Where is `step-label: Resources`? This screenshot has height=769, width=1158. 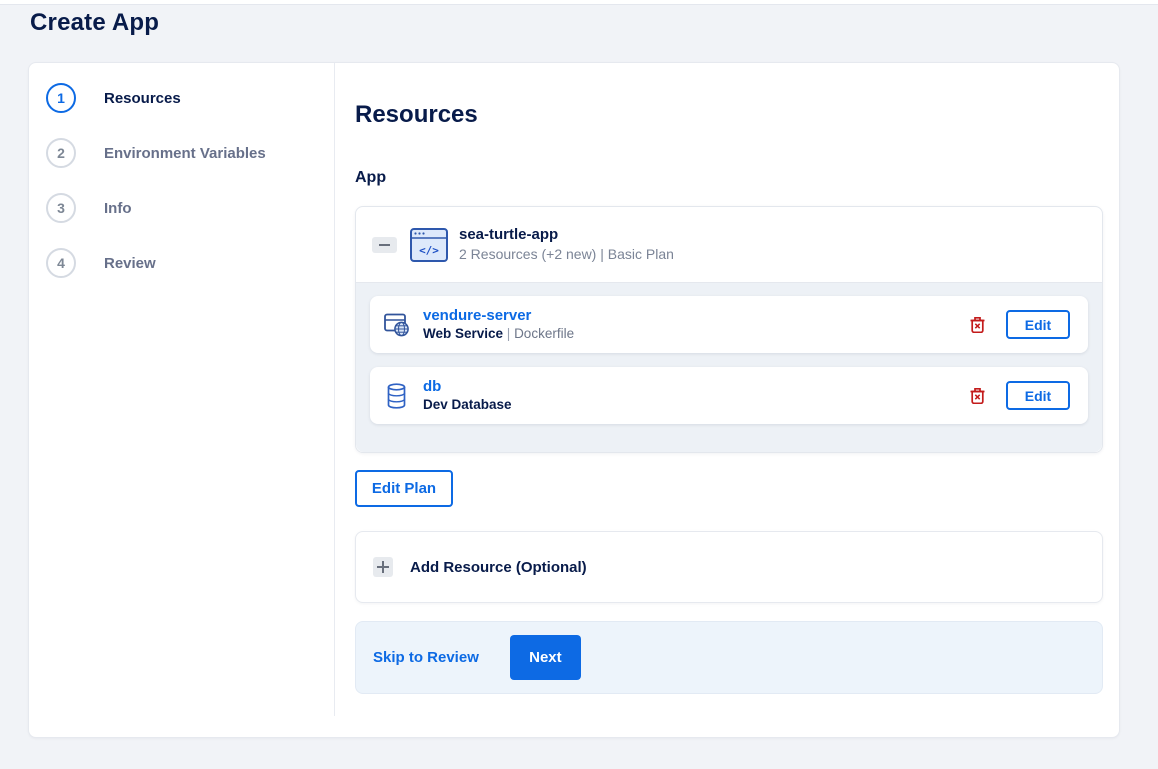 step-label: Resources is located at coordinates (142, 98).